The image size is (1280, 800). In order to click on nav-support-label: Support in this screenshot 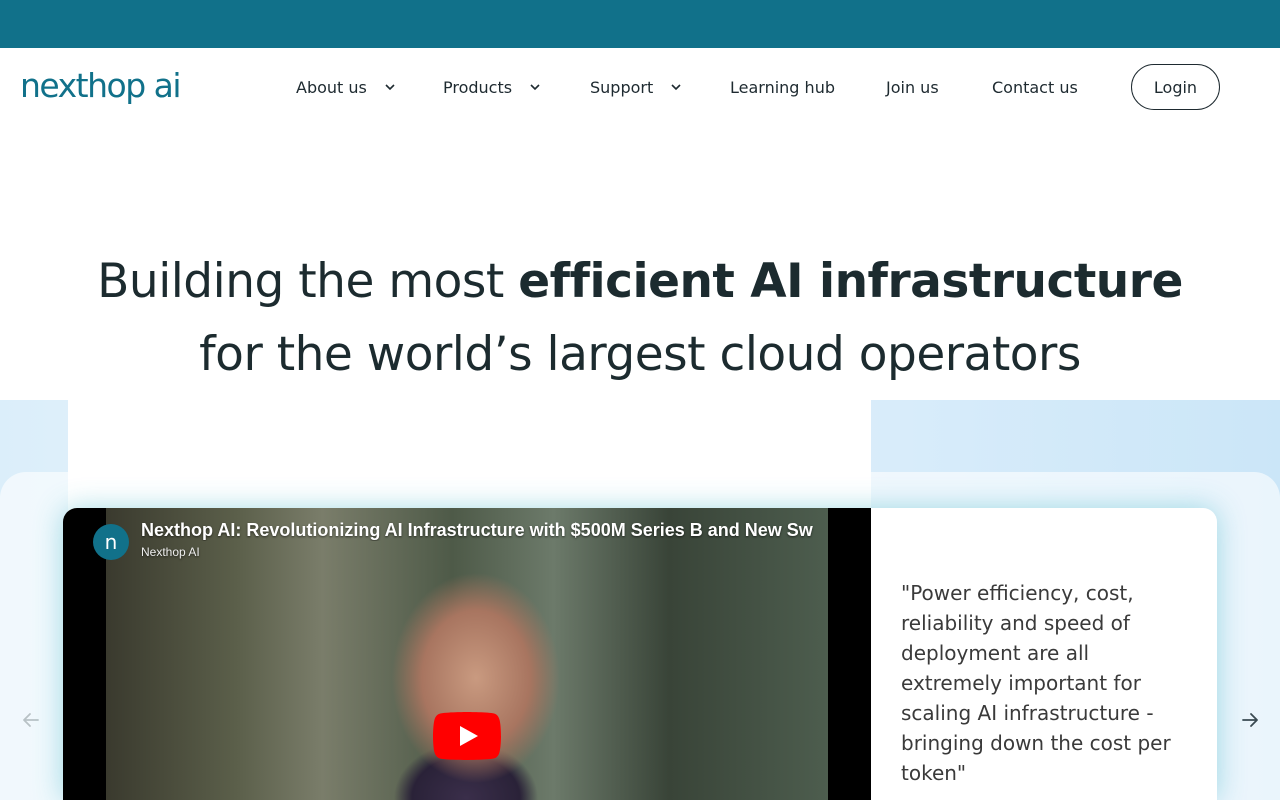, I will do `click(622, 87)`.